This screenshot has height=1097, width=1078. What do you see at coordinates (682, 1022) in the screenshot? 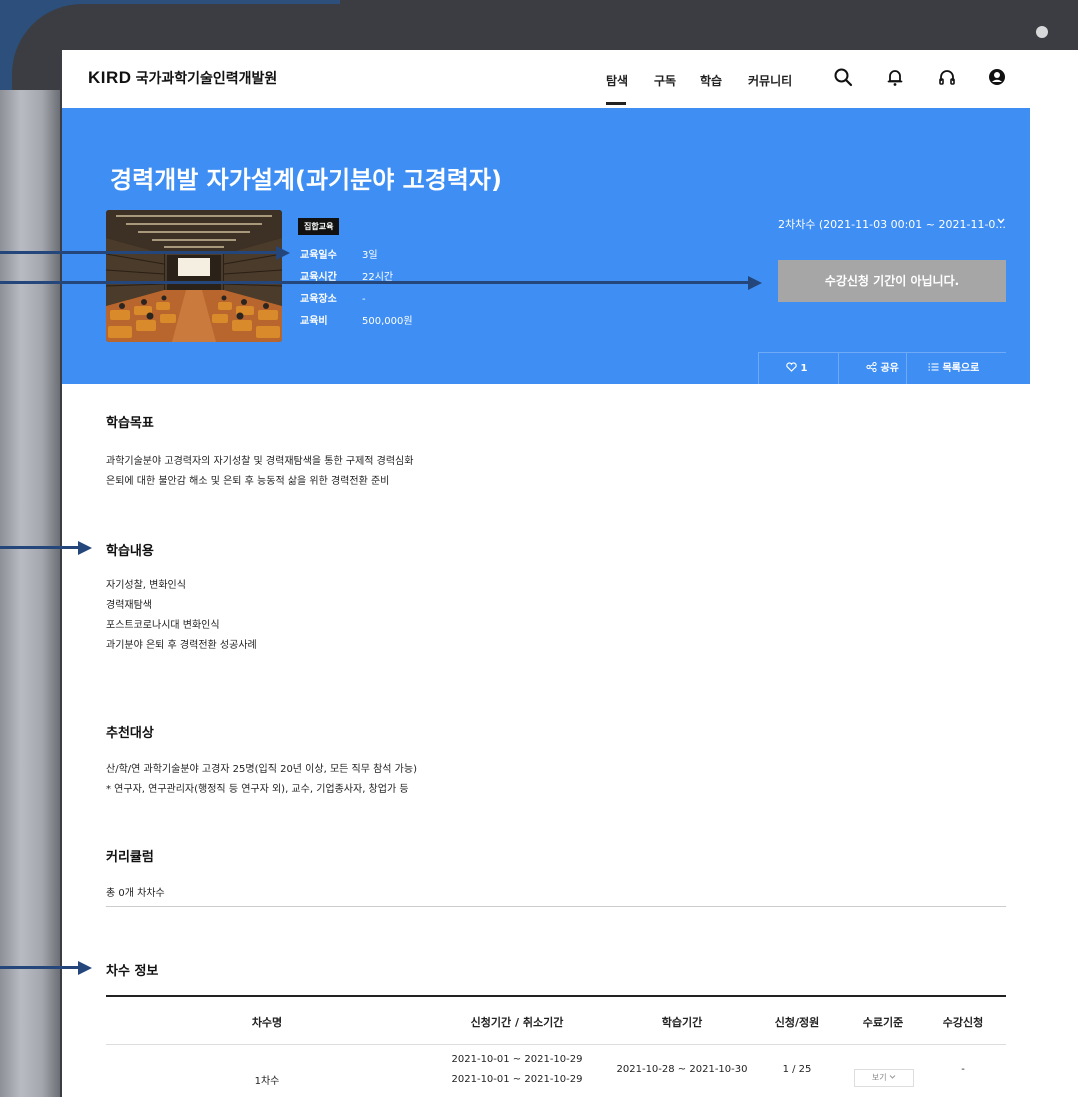
I see `table-header-study-period: 학습기간` at bounding box center [682, 1022].